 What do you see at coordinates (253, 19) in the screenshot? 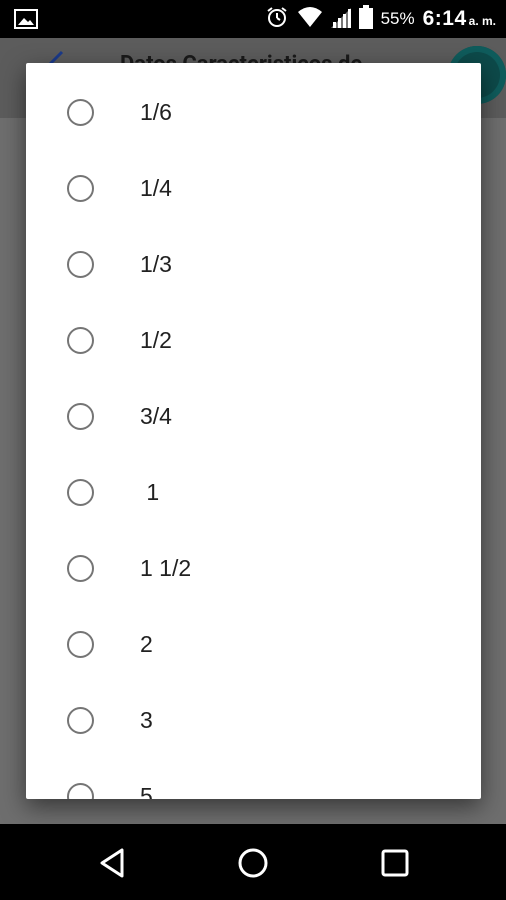
I see `status-bar: 55% 6:14 a. m.` at bounding box center [253, 19].